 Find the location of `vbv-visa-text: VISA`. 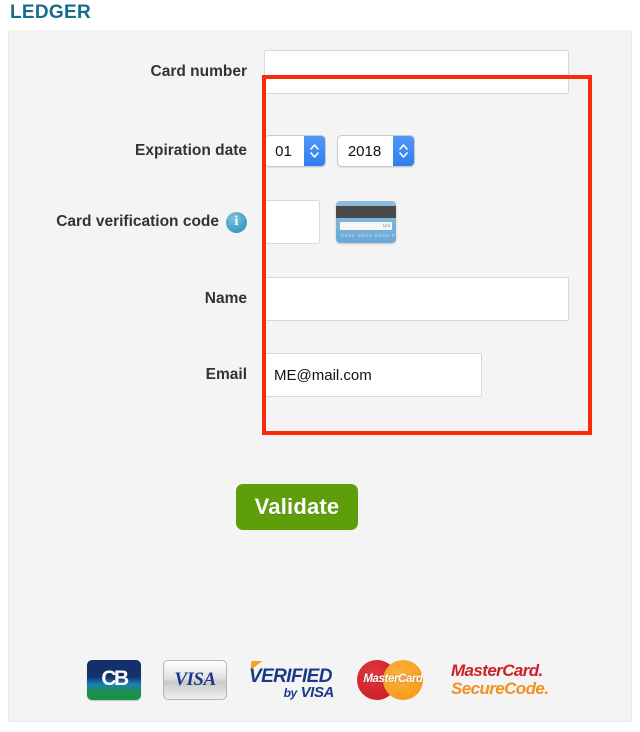

vbv-visa-text: VISA is located at coordinates (317, 692).